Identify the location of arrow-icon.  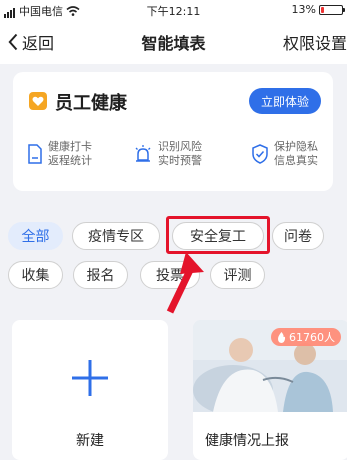
(185, 283).